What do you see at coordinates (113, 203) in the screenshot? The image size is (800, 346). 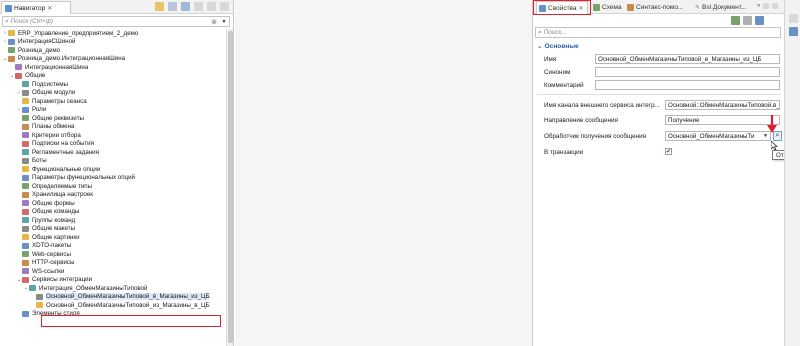 I see `tree-item: Общие формы` at bounding box center [113, 203].